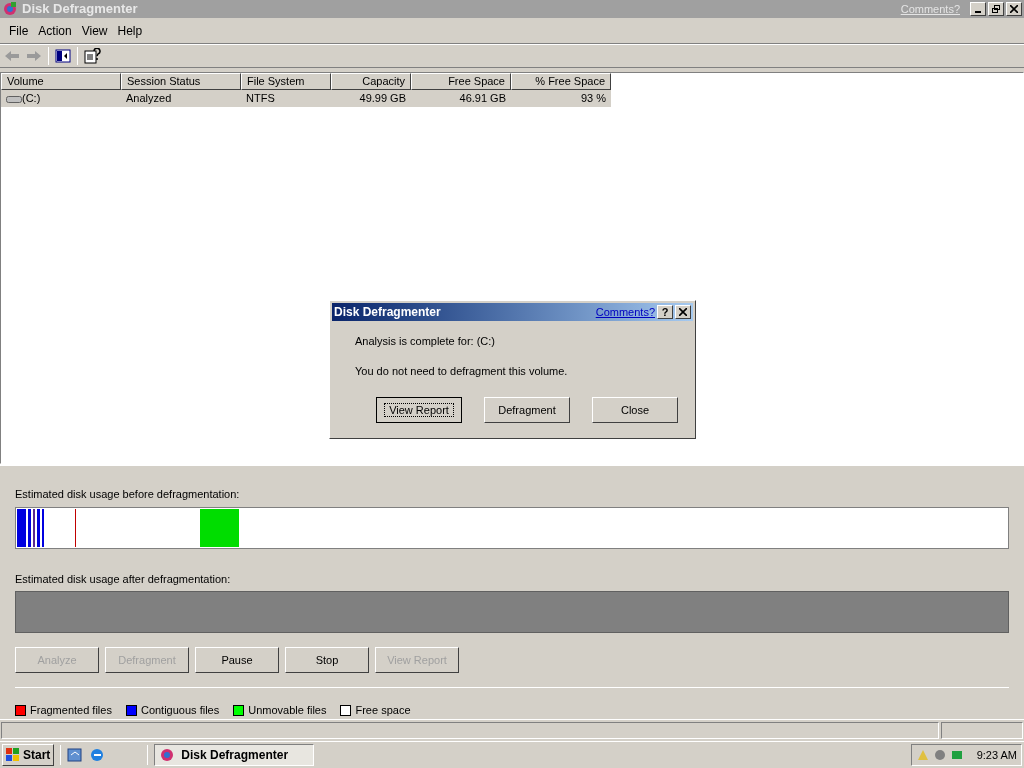  I want to click on legend-label: Free space, so click(383, 710).